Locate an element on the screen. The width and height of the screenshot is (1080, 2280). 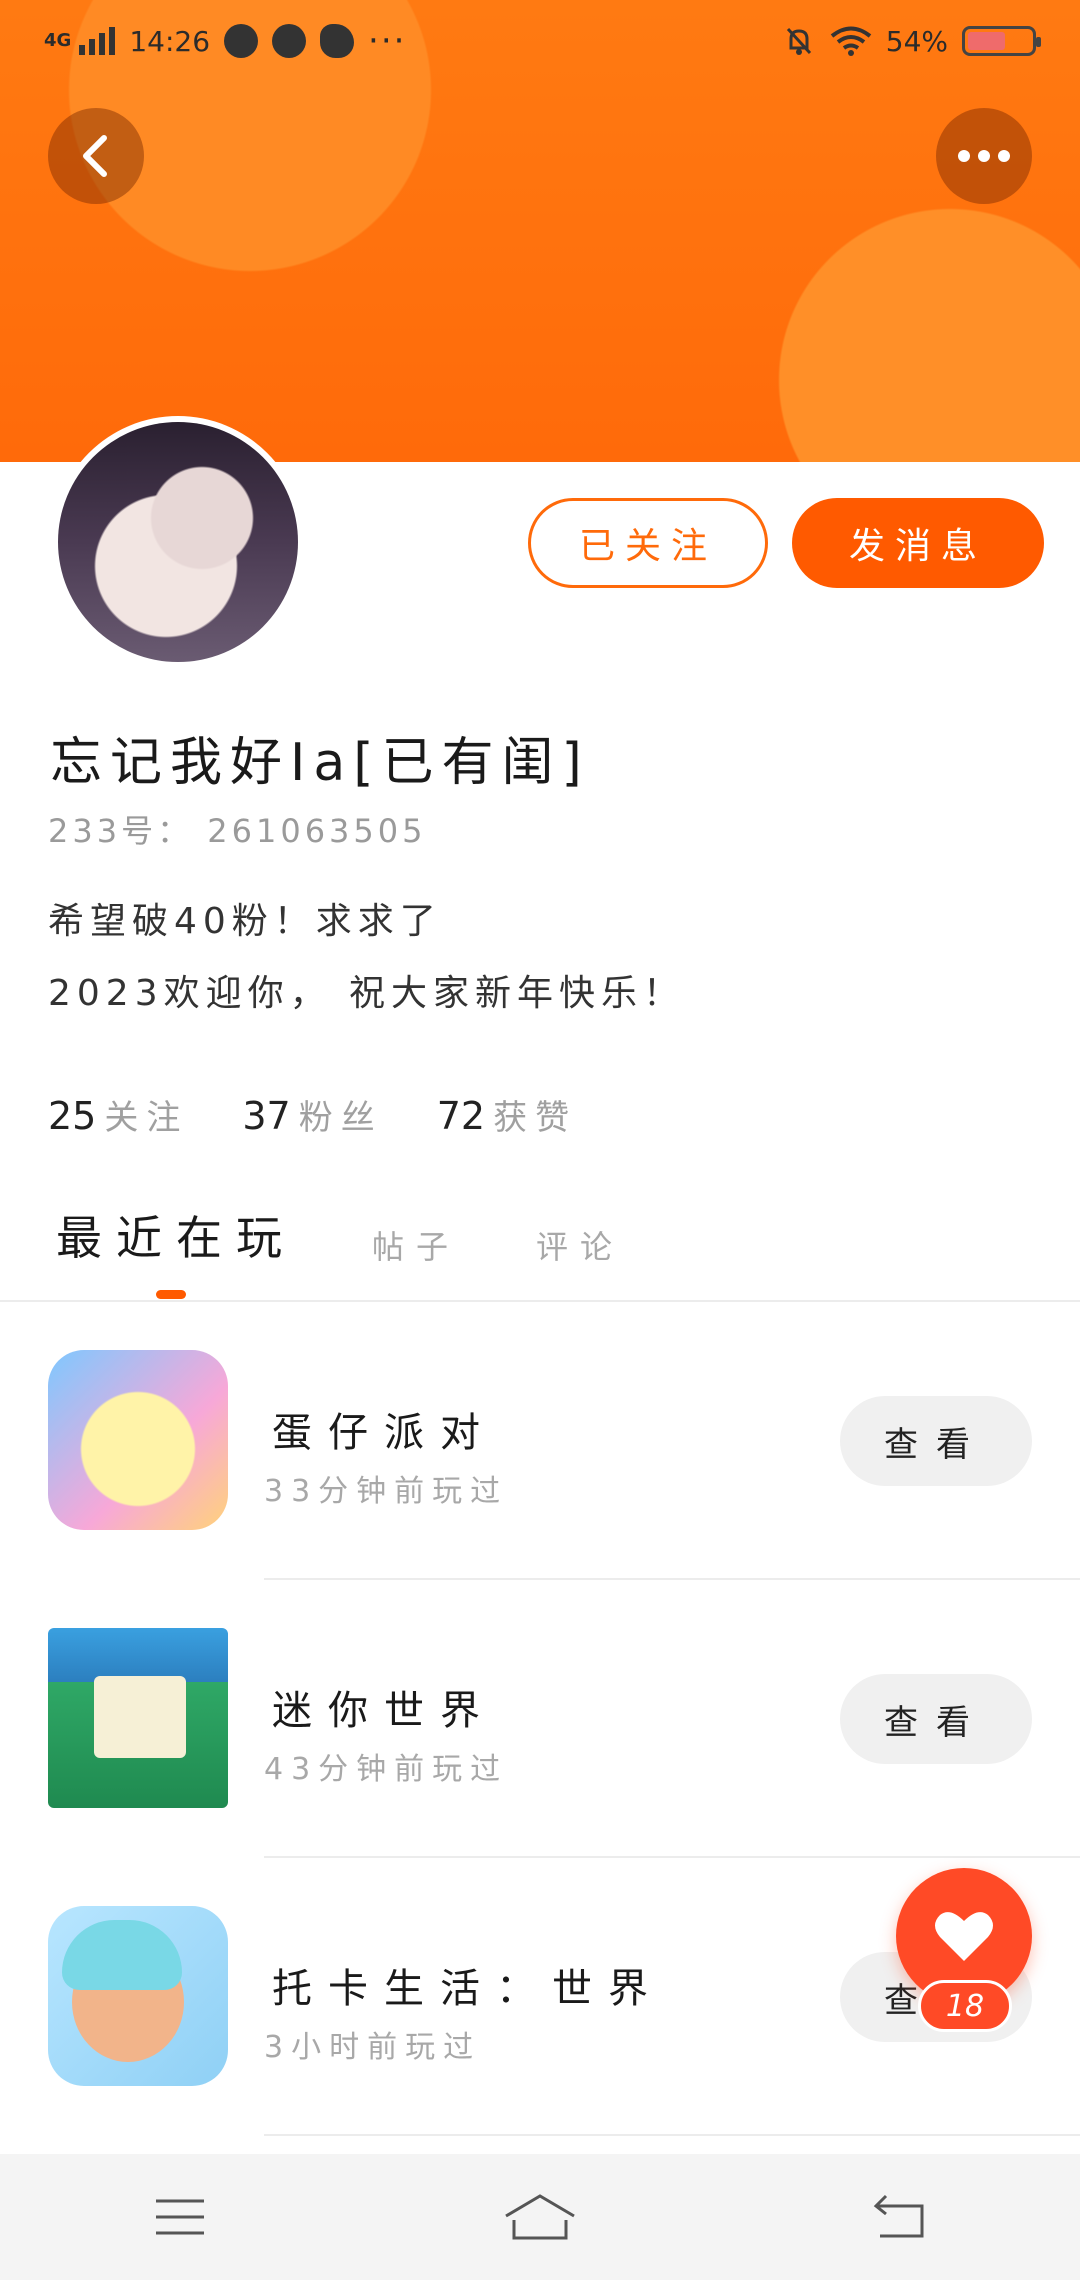
game-icon-eggy-party is located at coordinates (138, 1440).